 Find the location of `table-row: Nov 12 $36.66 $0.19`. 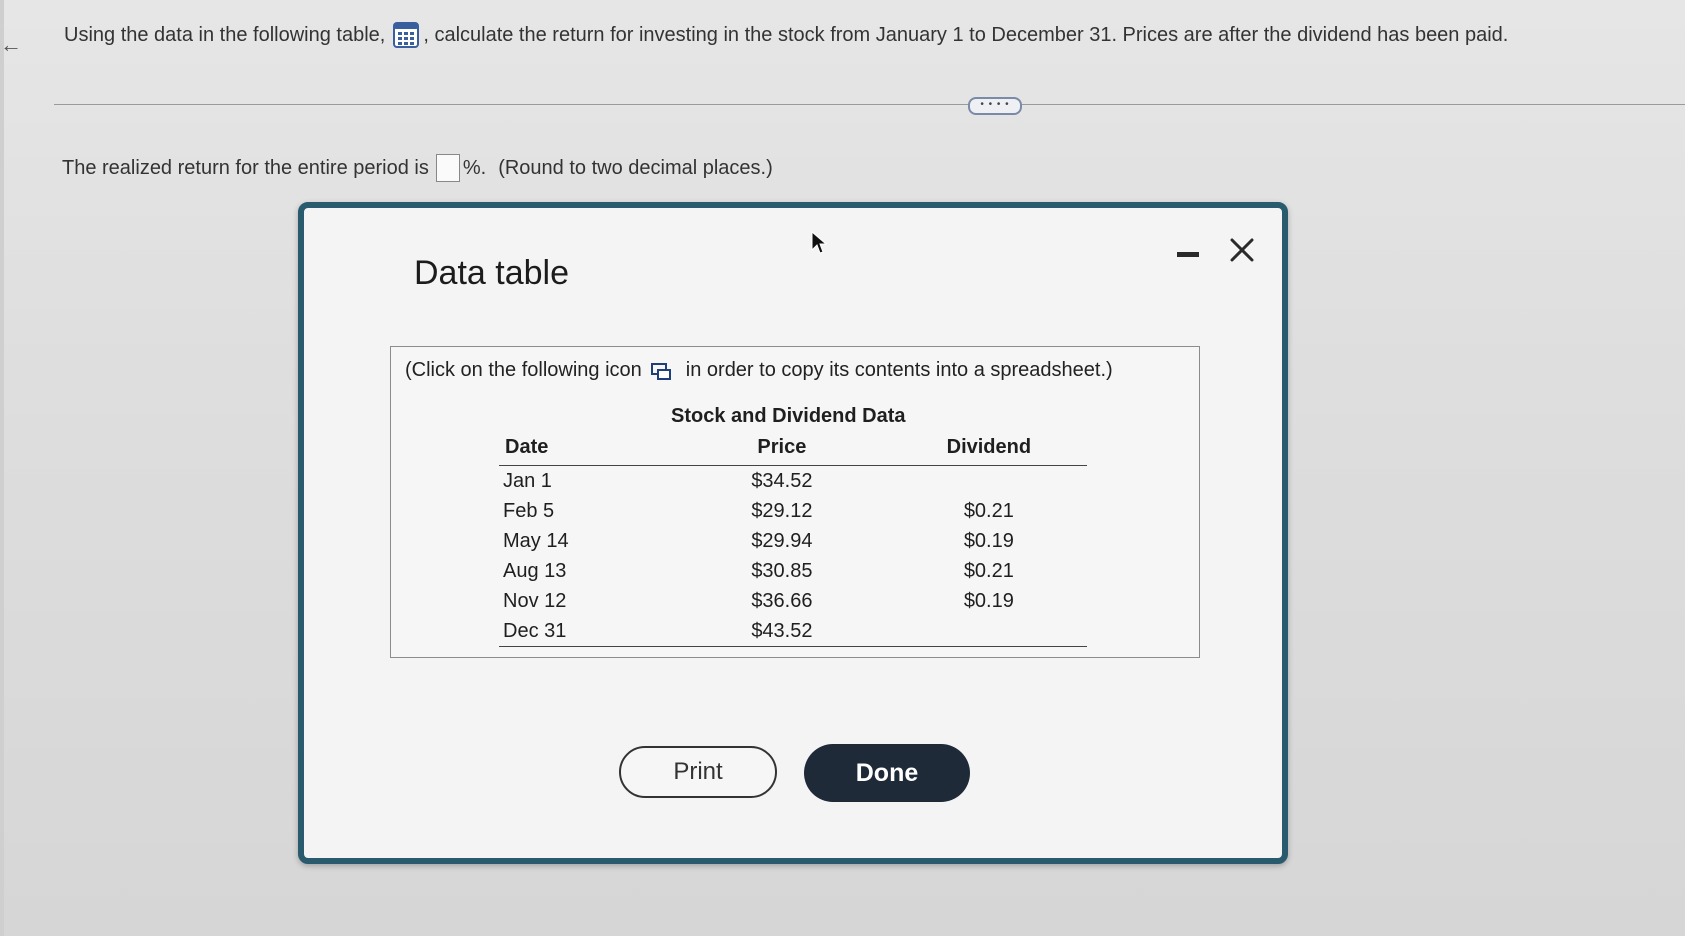

table-row: Nov 12 $36.66 $0.19 is located at coordinates (793, 601).